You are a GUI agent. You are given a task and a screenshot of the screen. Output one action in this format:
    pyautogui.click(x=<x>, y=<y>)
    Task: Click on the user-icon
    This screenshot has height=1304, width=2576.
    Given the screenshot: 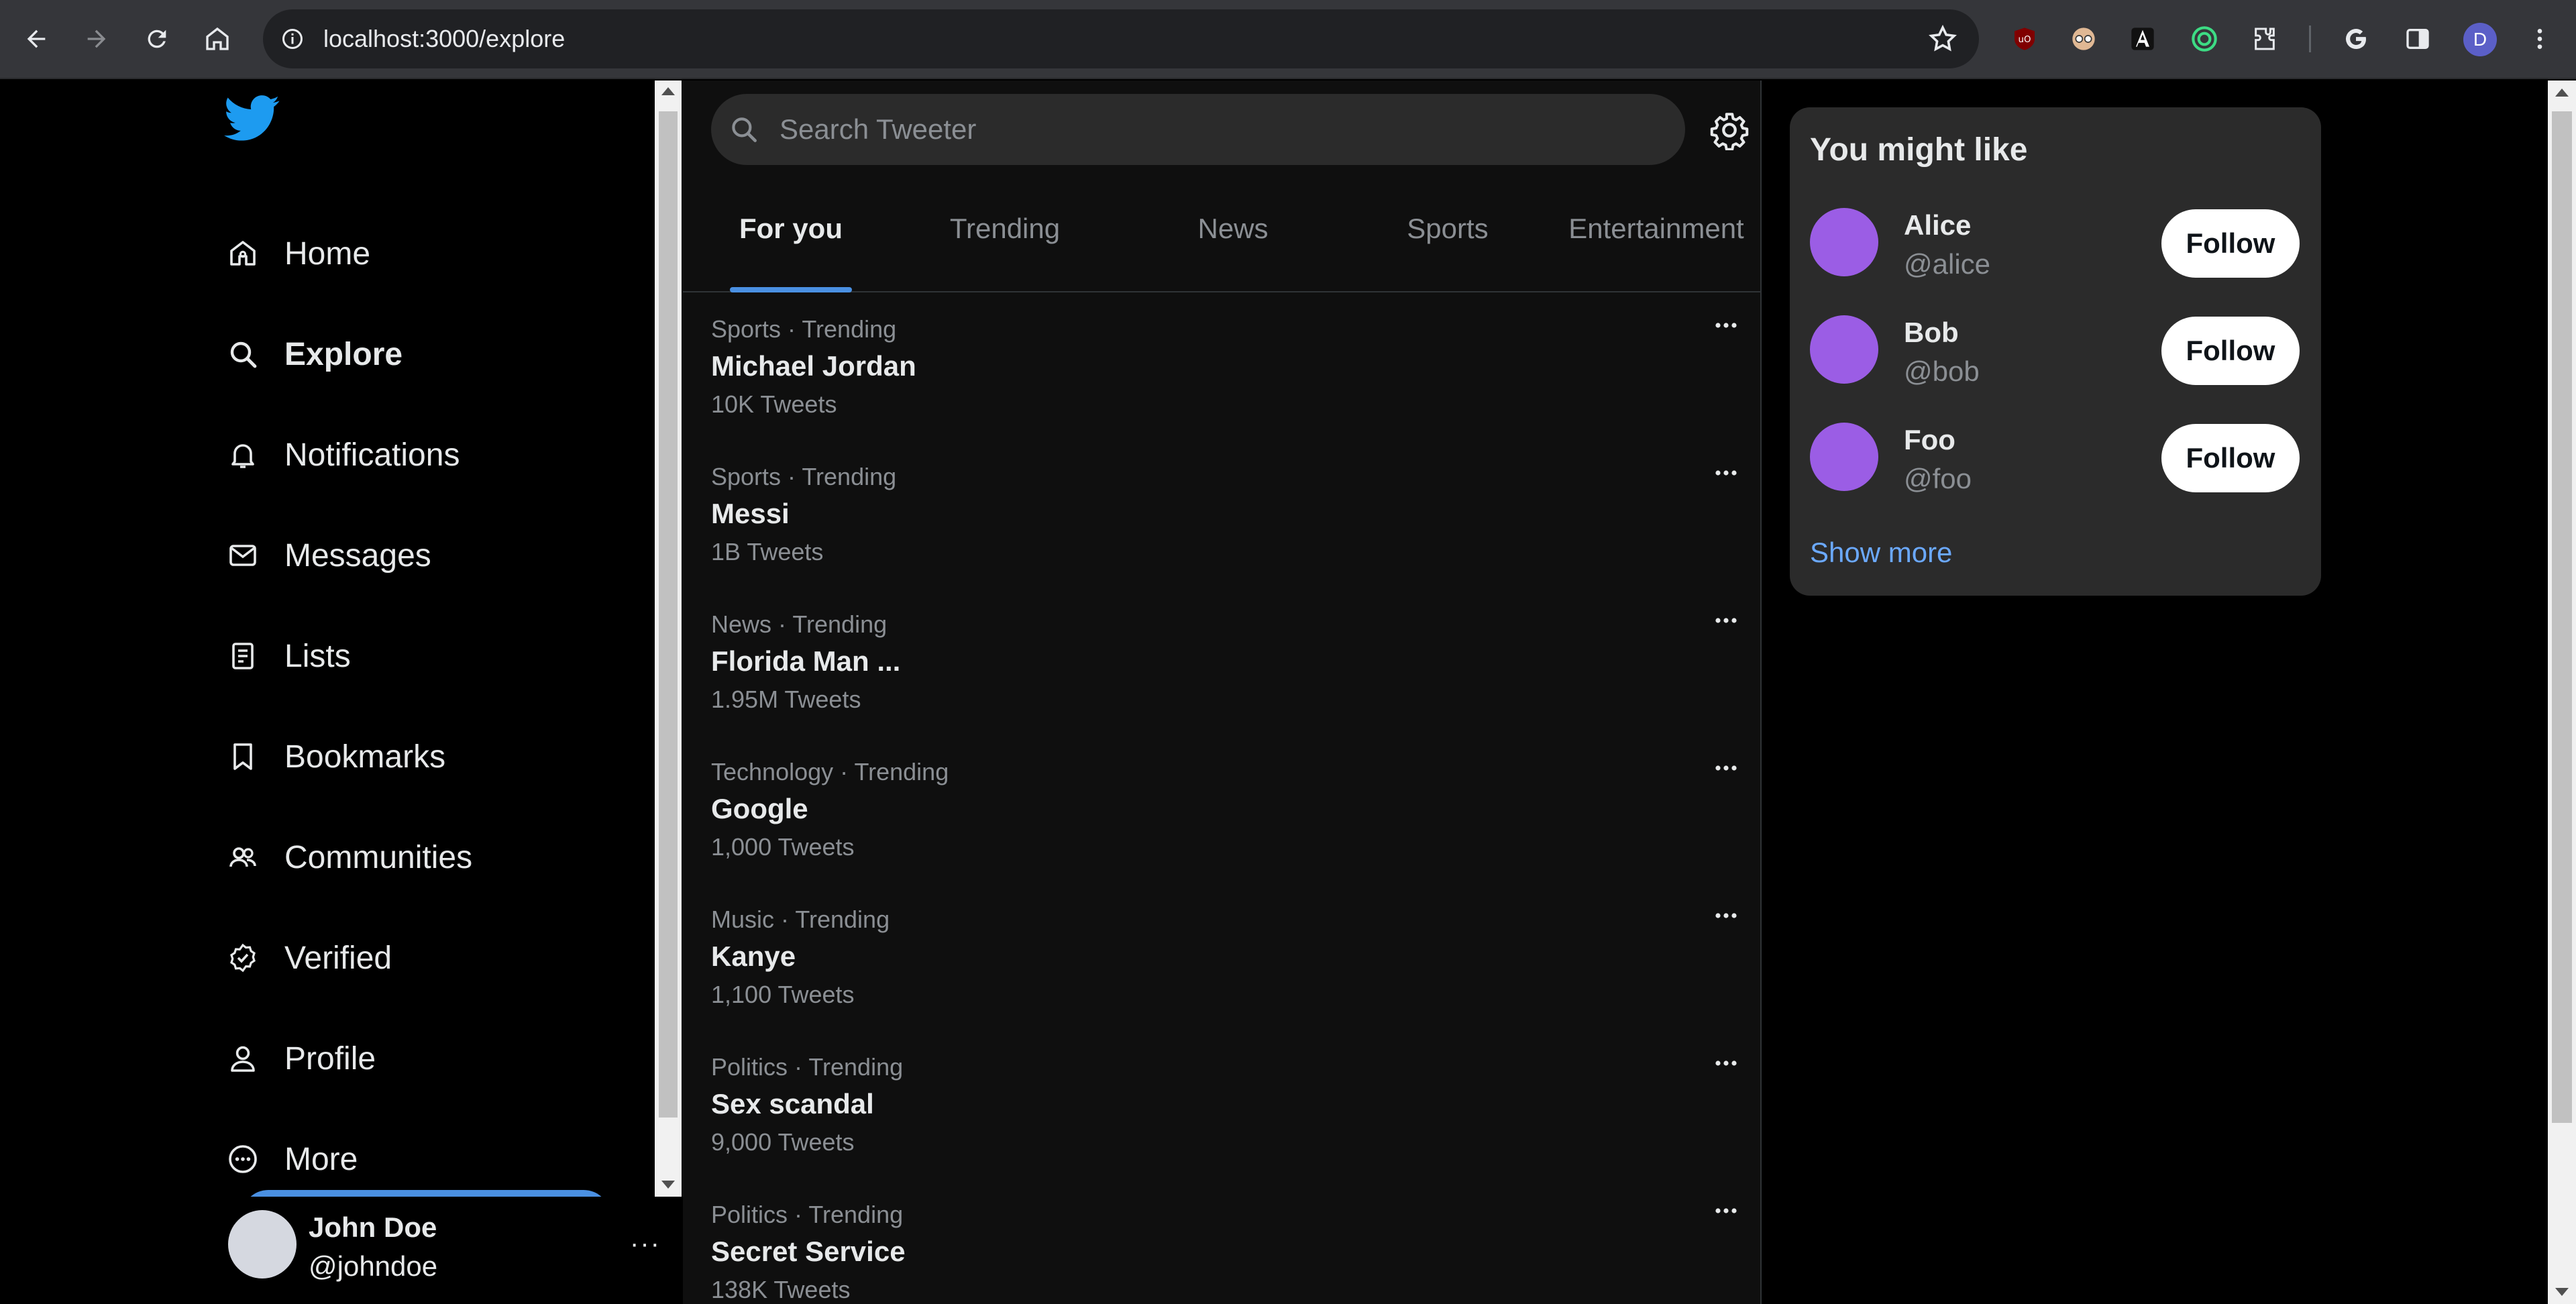 What is the action you would take?
    pyautogui.click(x=243, y=1059)
    